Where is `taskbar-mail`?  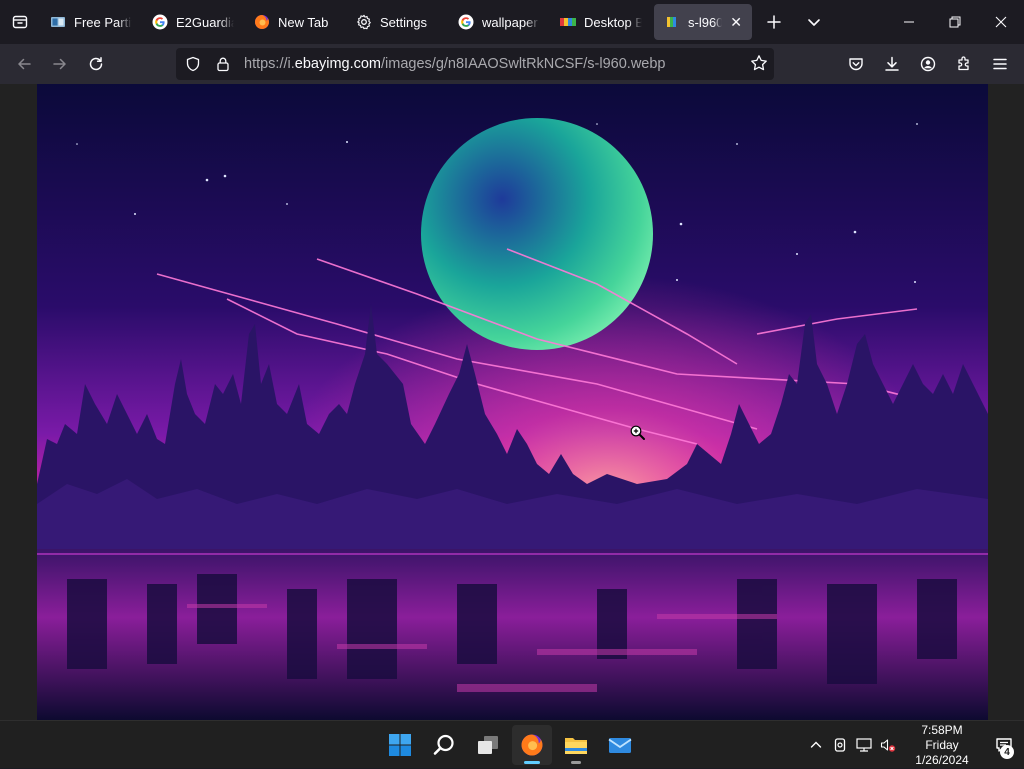
taskbar-mail is located at coordinates (620, 745).